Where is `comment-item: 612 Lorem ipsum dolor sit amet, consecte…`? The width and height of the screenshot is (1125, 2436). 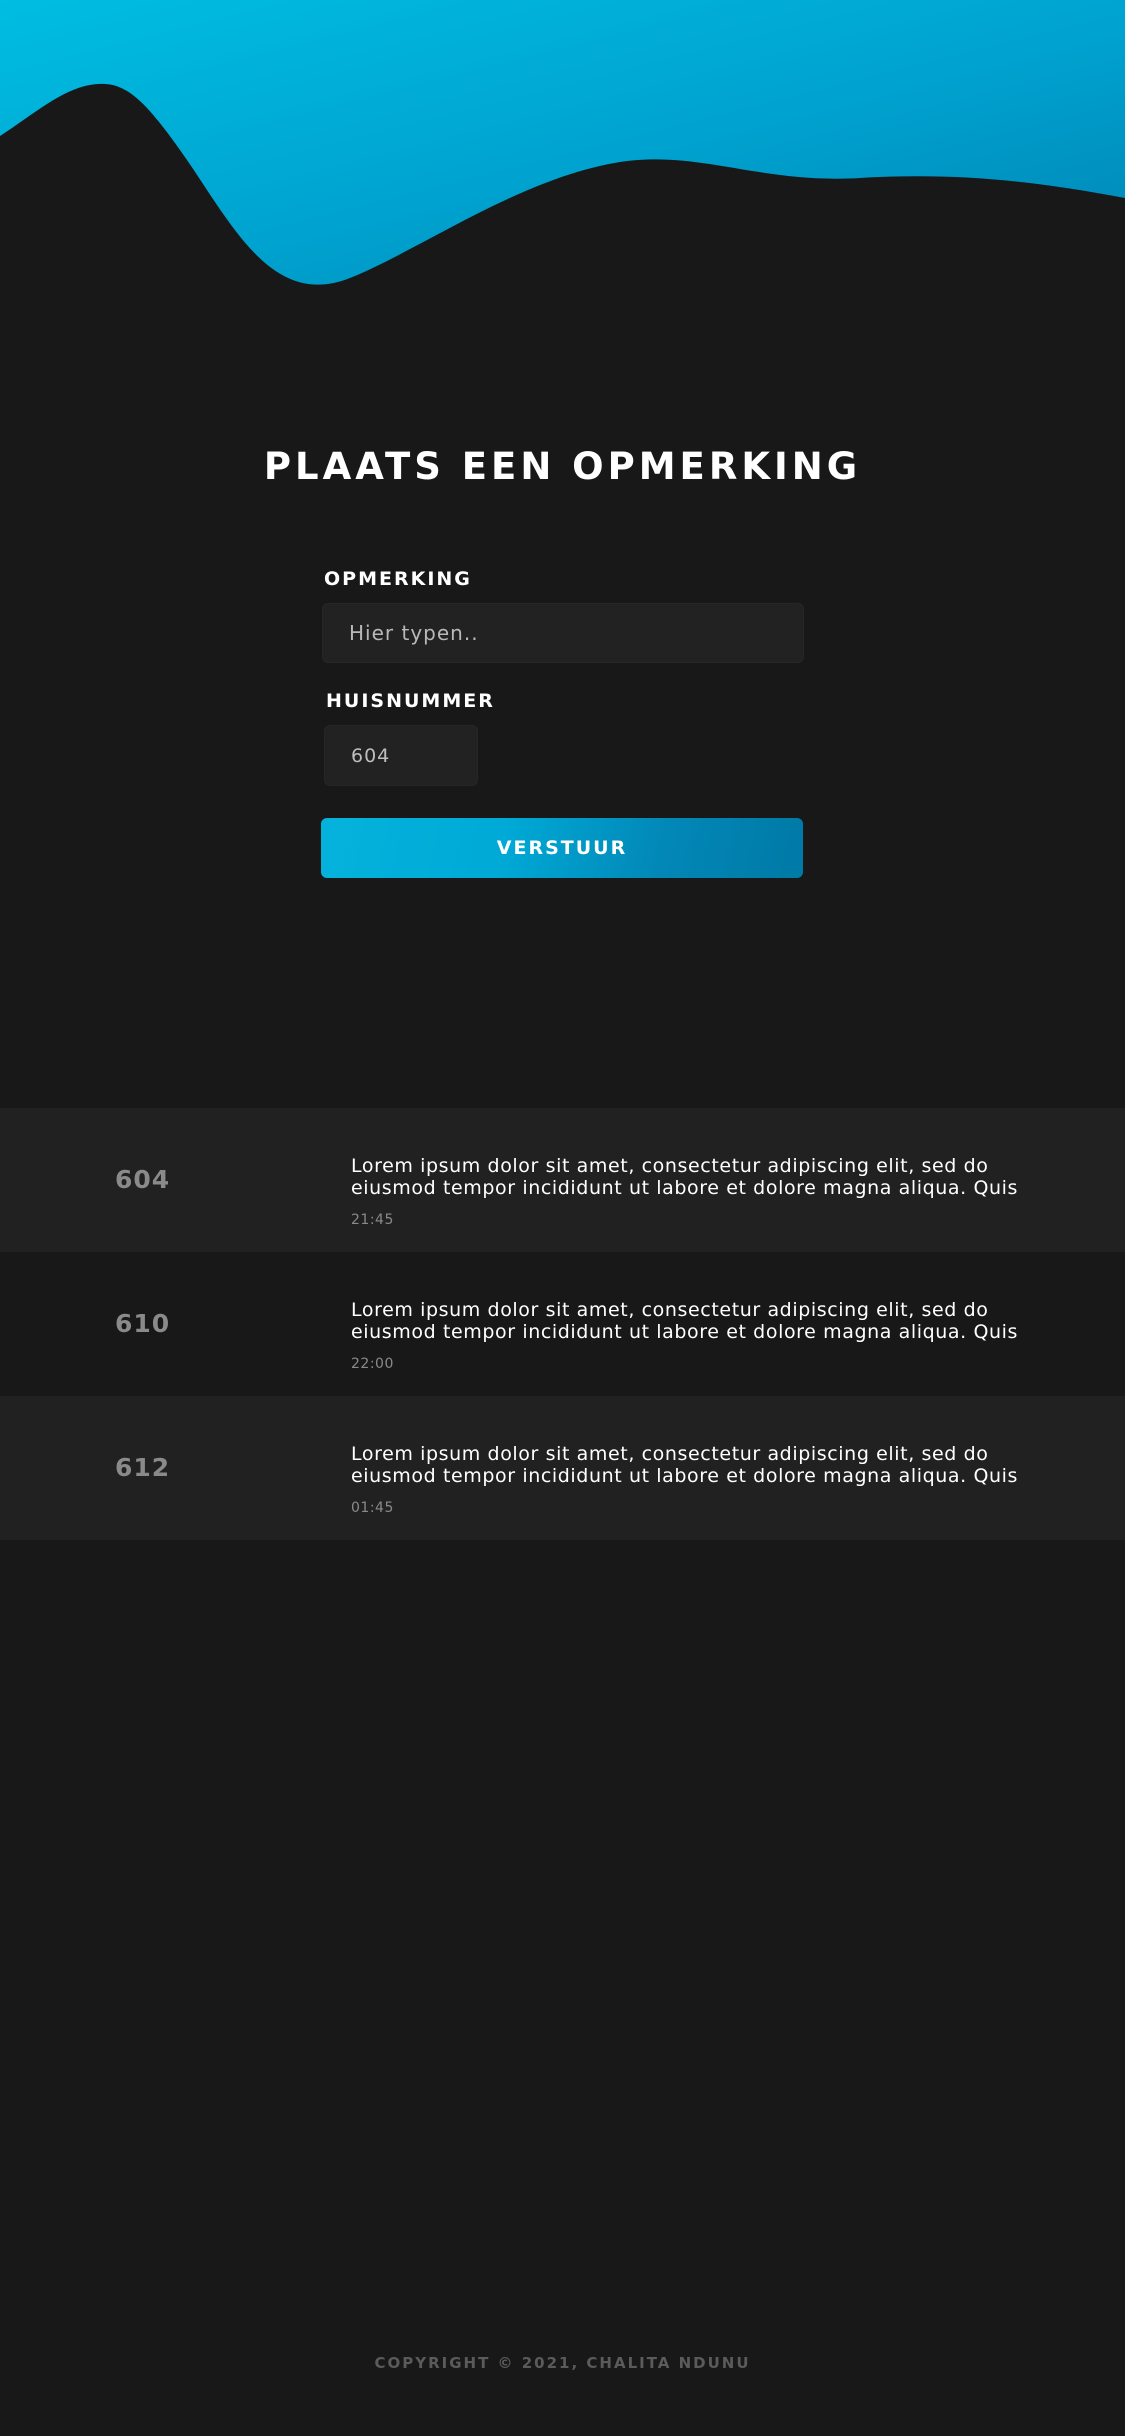
comment-item: 612 Lorem ipsum dolor sit amet, consecte… is located at coordinates (562, 1468).